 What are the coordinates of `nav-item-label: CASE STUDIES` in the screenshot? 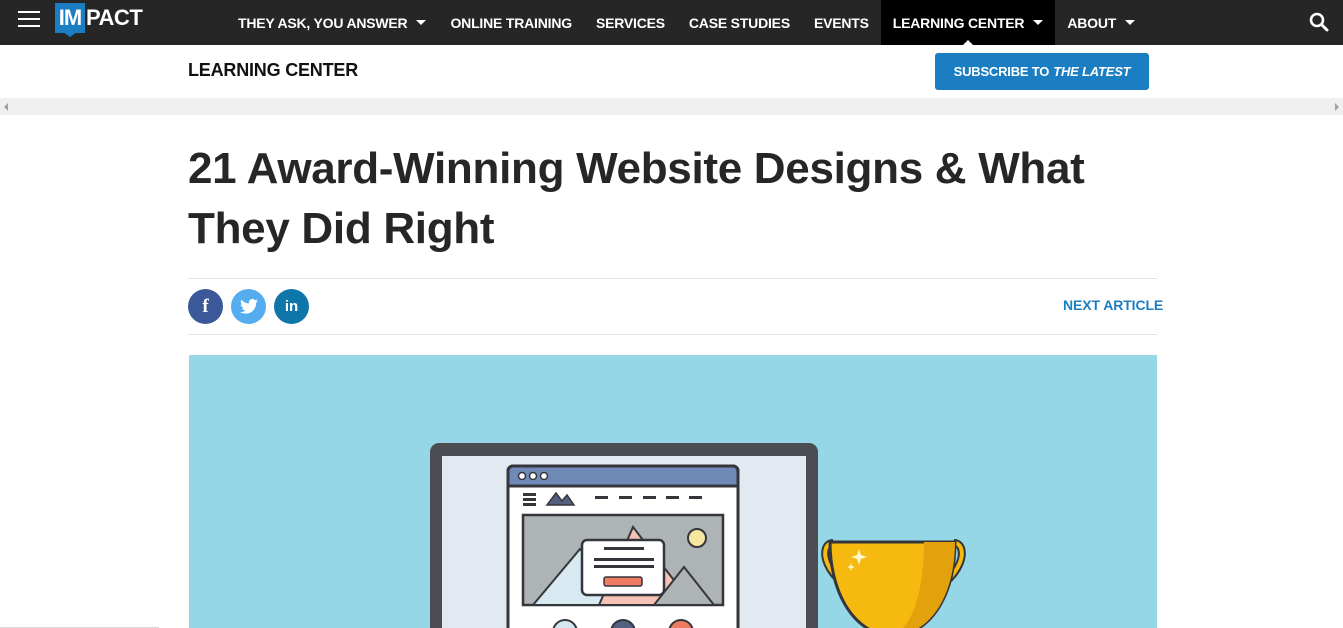 It's located at (739, 22).